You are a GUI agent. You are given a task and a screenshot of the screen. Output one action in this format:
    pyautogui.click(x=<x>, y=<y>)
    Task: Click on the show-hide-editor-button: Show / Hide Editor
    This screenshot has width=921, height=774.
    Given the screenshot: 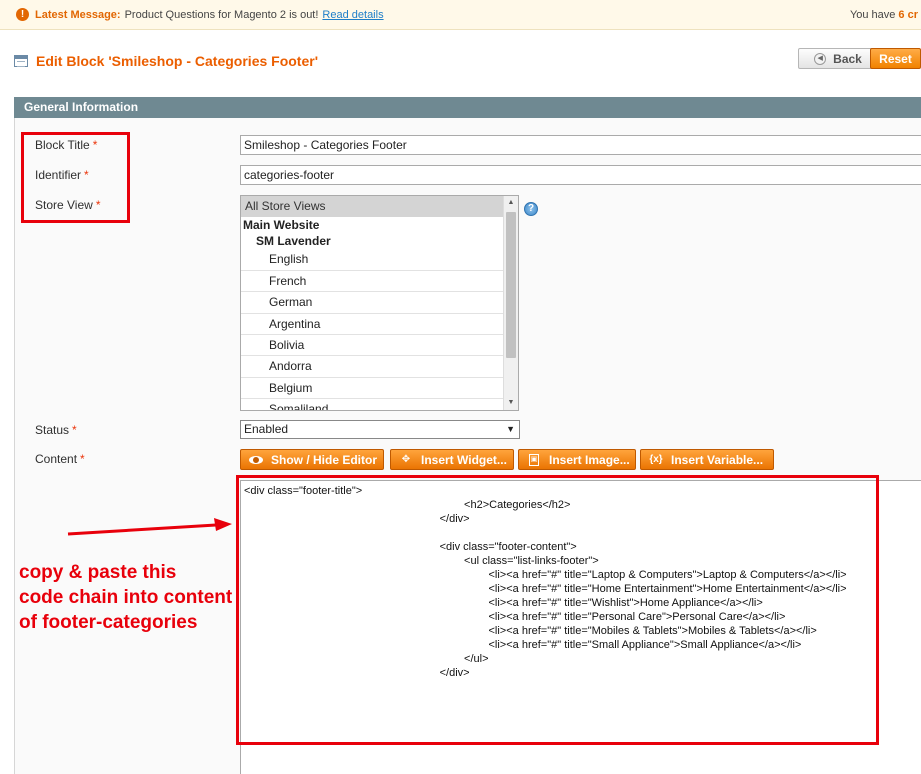 What is the action you would take?
    pyautogui.click(x=312, y=459)
    